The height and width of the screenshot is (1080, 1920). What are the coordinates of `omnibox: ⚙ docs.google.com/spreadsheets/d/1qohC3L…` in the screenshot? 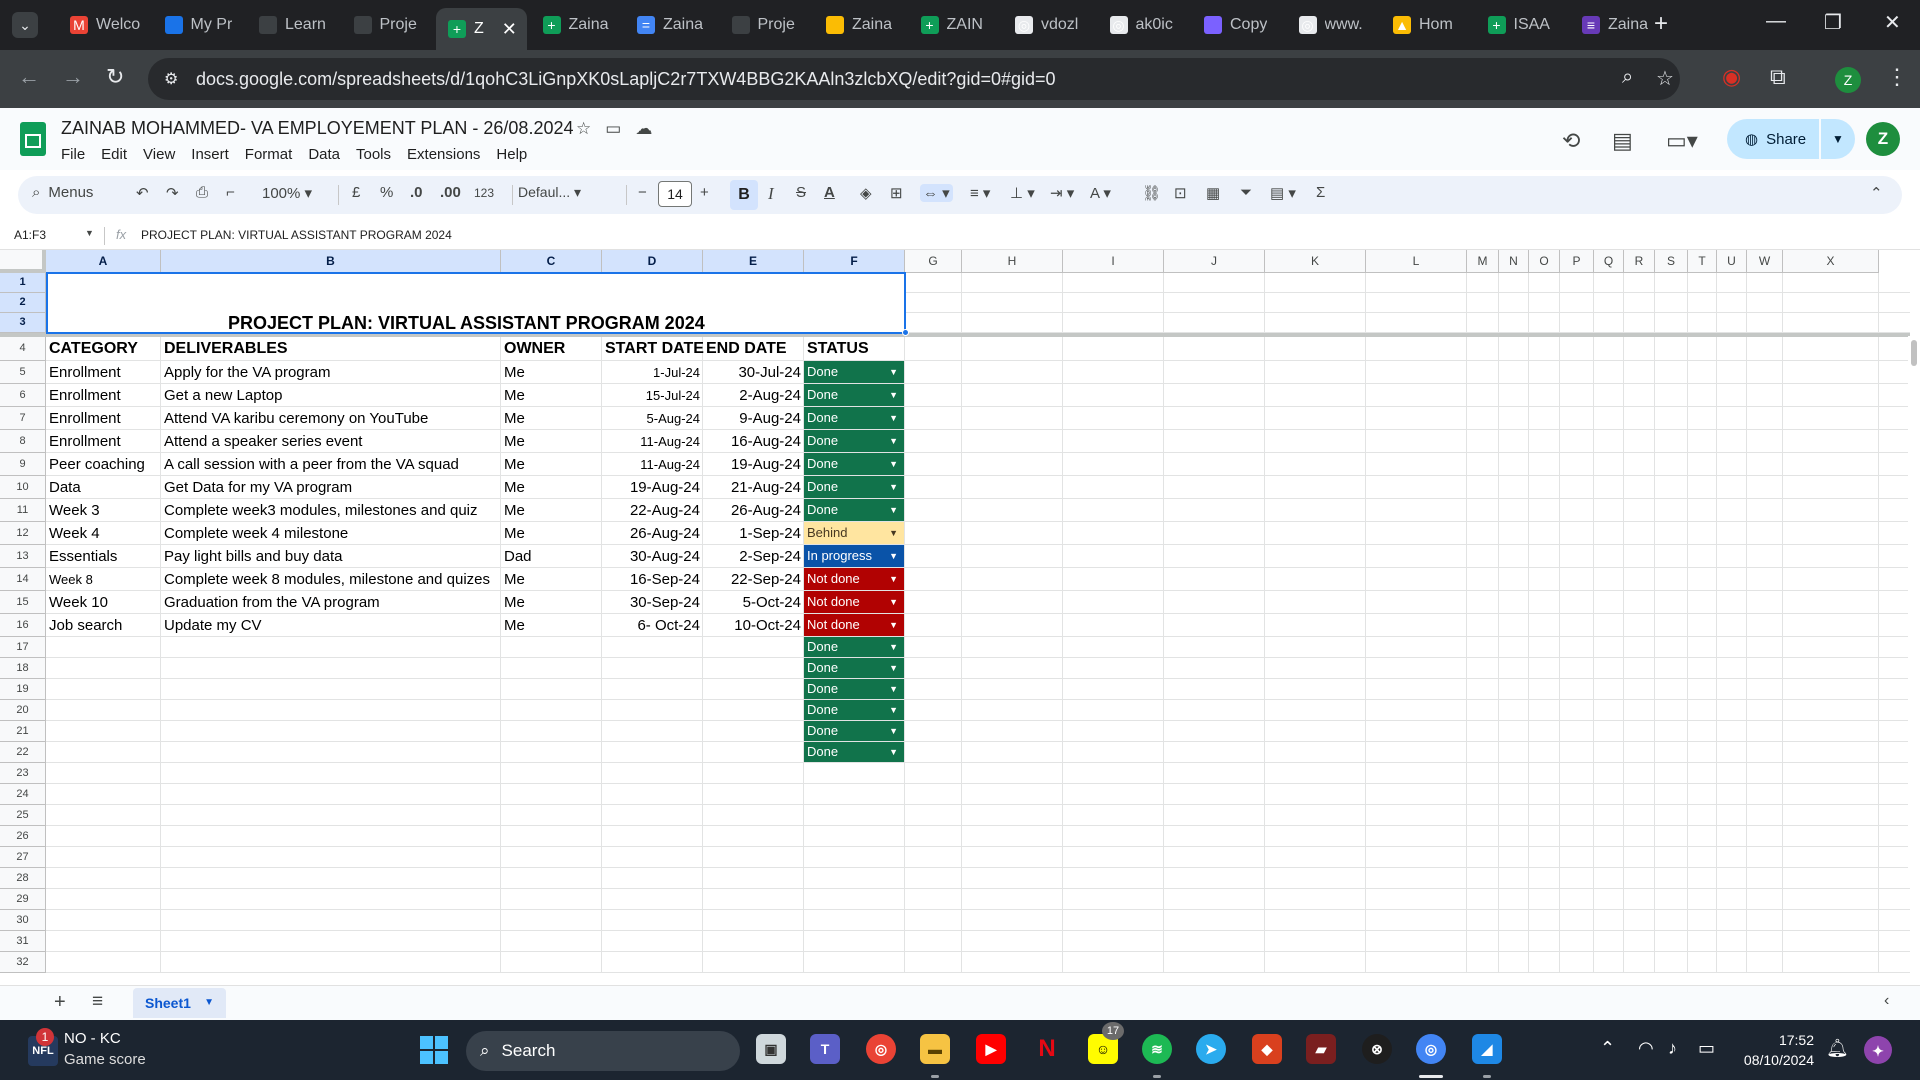 It's located at (914, 79).